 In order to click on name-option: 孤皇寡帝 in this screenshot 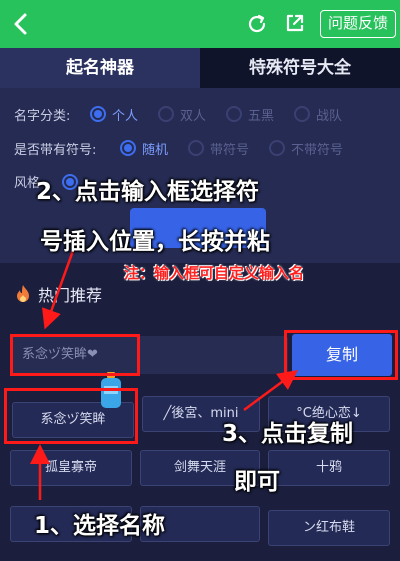, I will do `click(71, 468)`.